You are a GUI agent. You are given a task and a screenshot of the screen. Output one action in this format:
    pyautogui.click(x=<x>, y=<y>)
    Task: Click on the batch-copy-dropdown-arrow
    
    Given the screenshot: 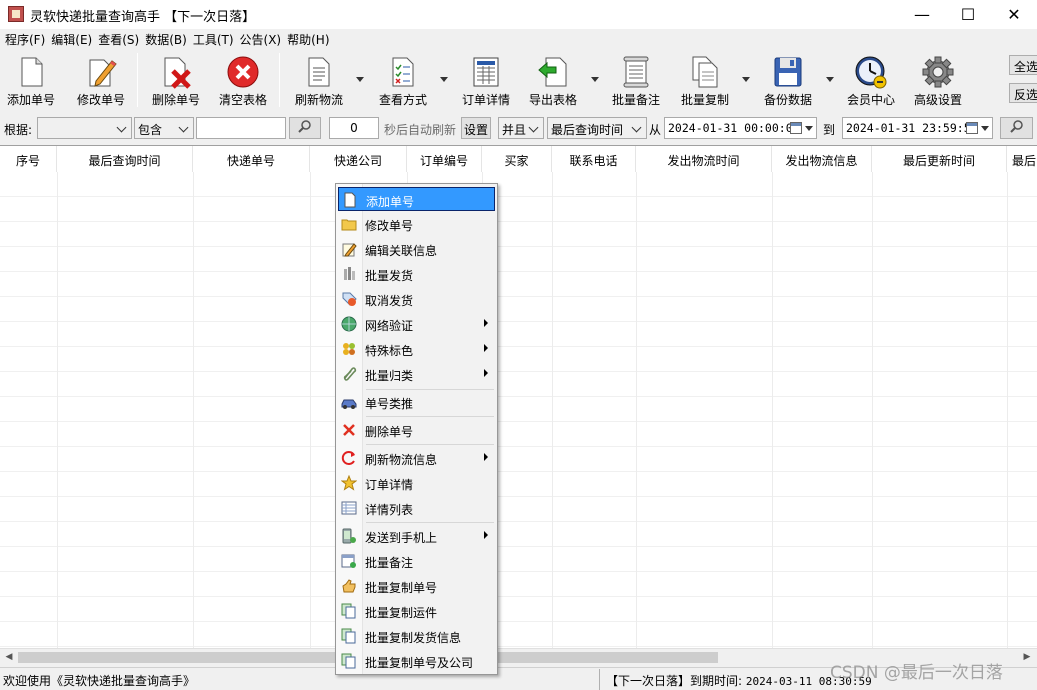 What is the action you would take?
    pyautogui.click(x=746, y=79)
    